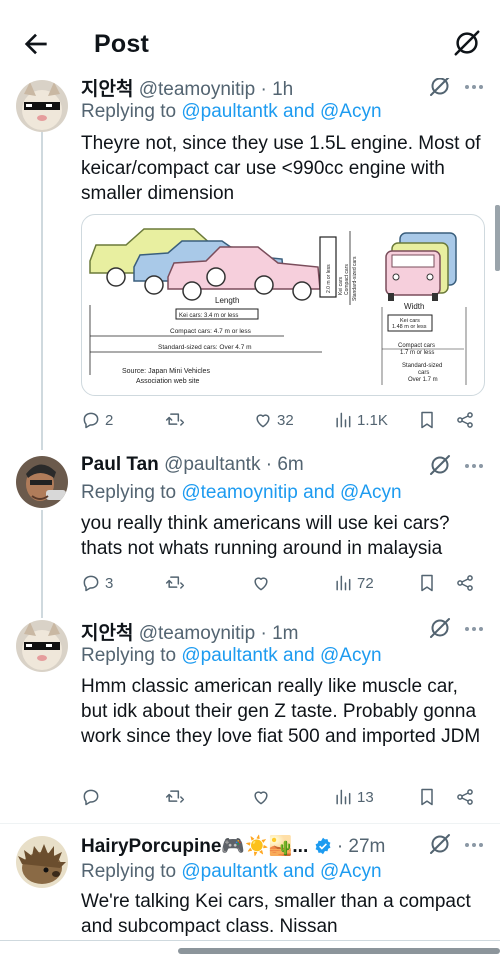 The image size is (500, 954). Describe the element at coordinates (353, 797) in the screenshot. I see `views-button: 13` at that location.